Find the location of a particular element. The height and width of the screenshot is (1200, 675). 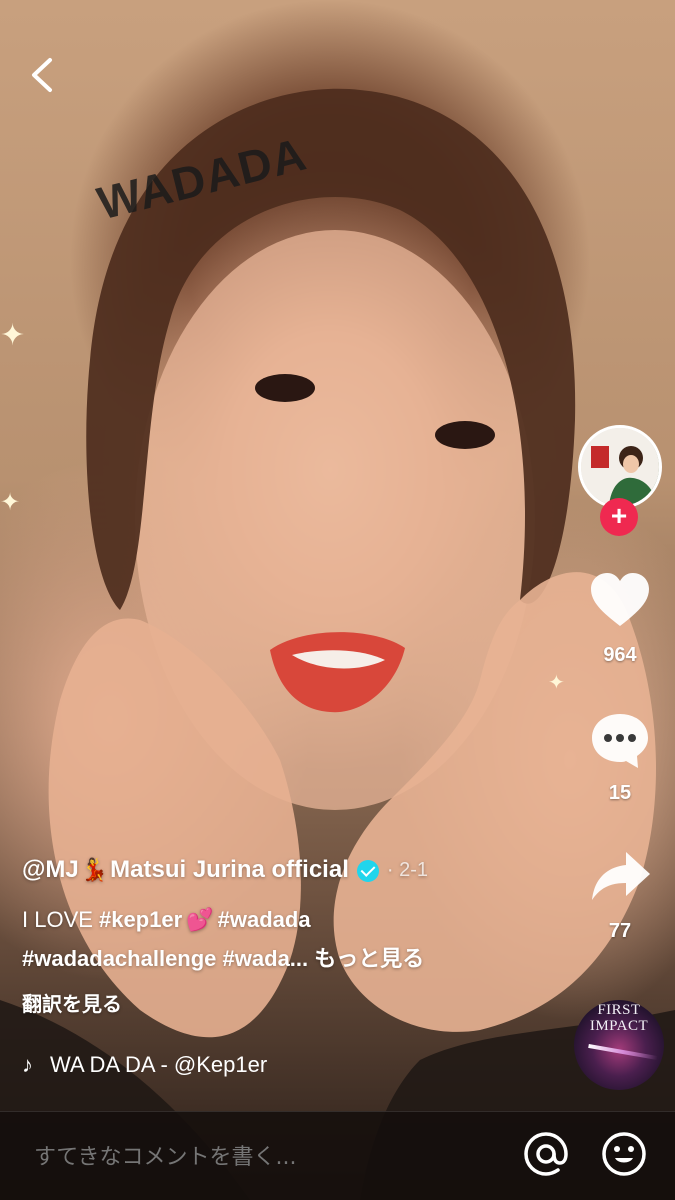

avatar-image is located at coordinates (620, 467).